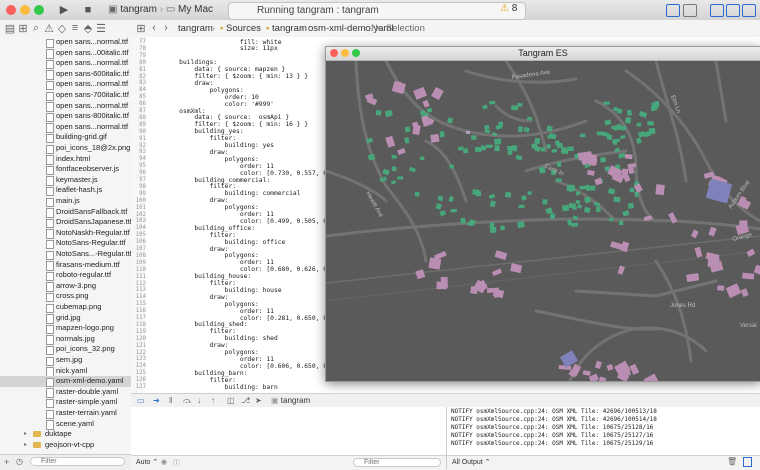 This screenshot has height=470, width=760. What do you see at coordinates (65, 159) in the screenshot?
I see `navigator-item: index.html` at bounding box center [65, 159].